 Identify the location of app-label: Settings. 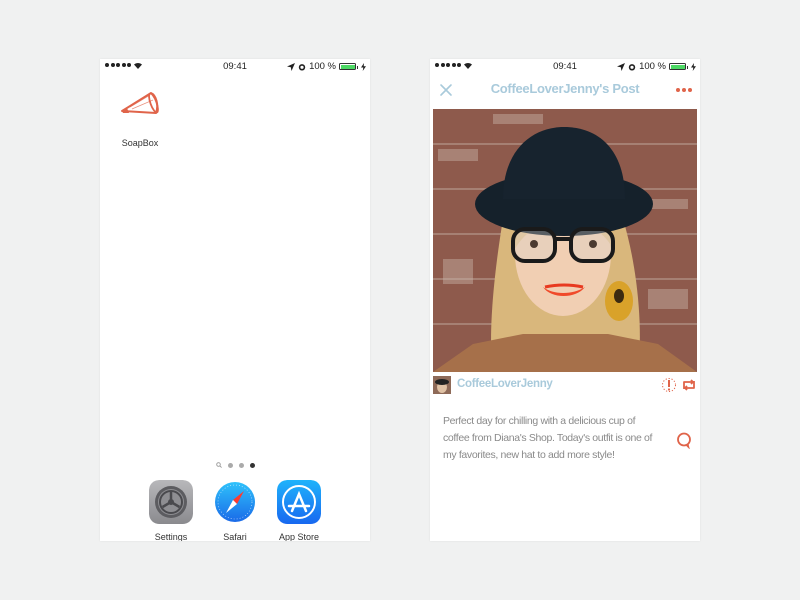
(171, 536).